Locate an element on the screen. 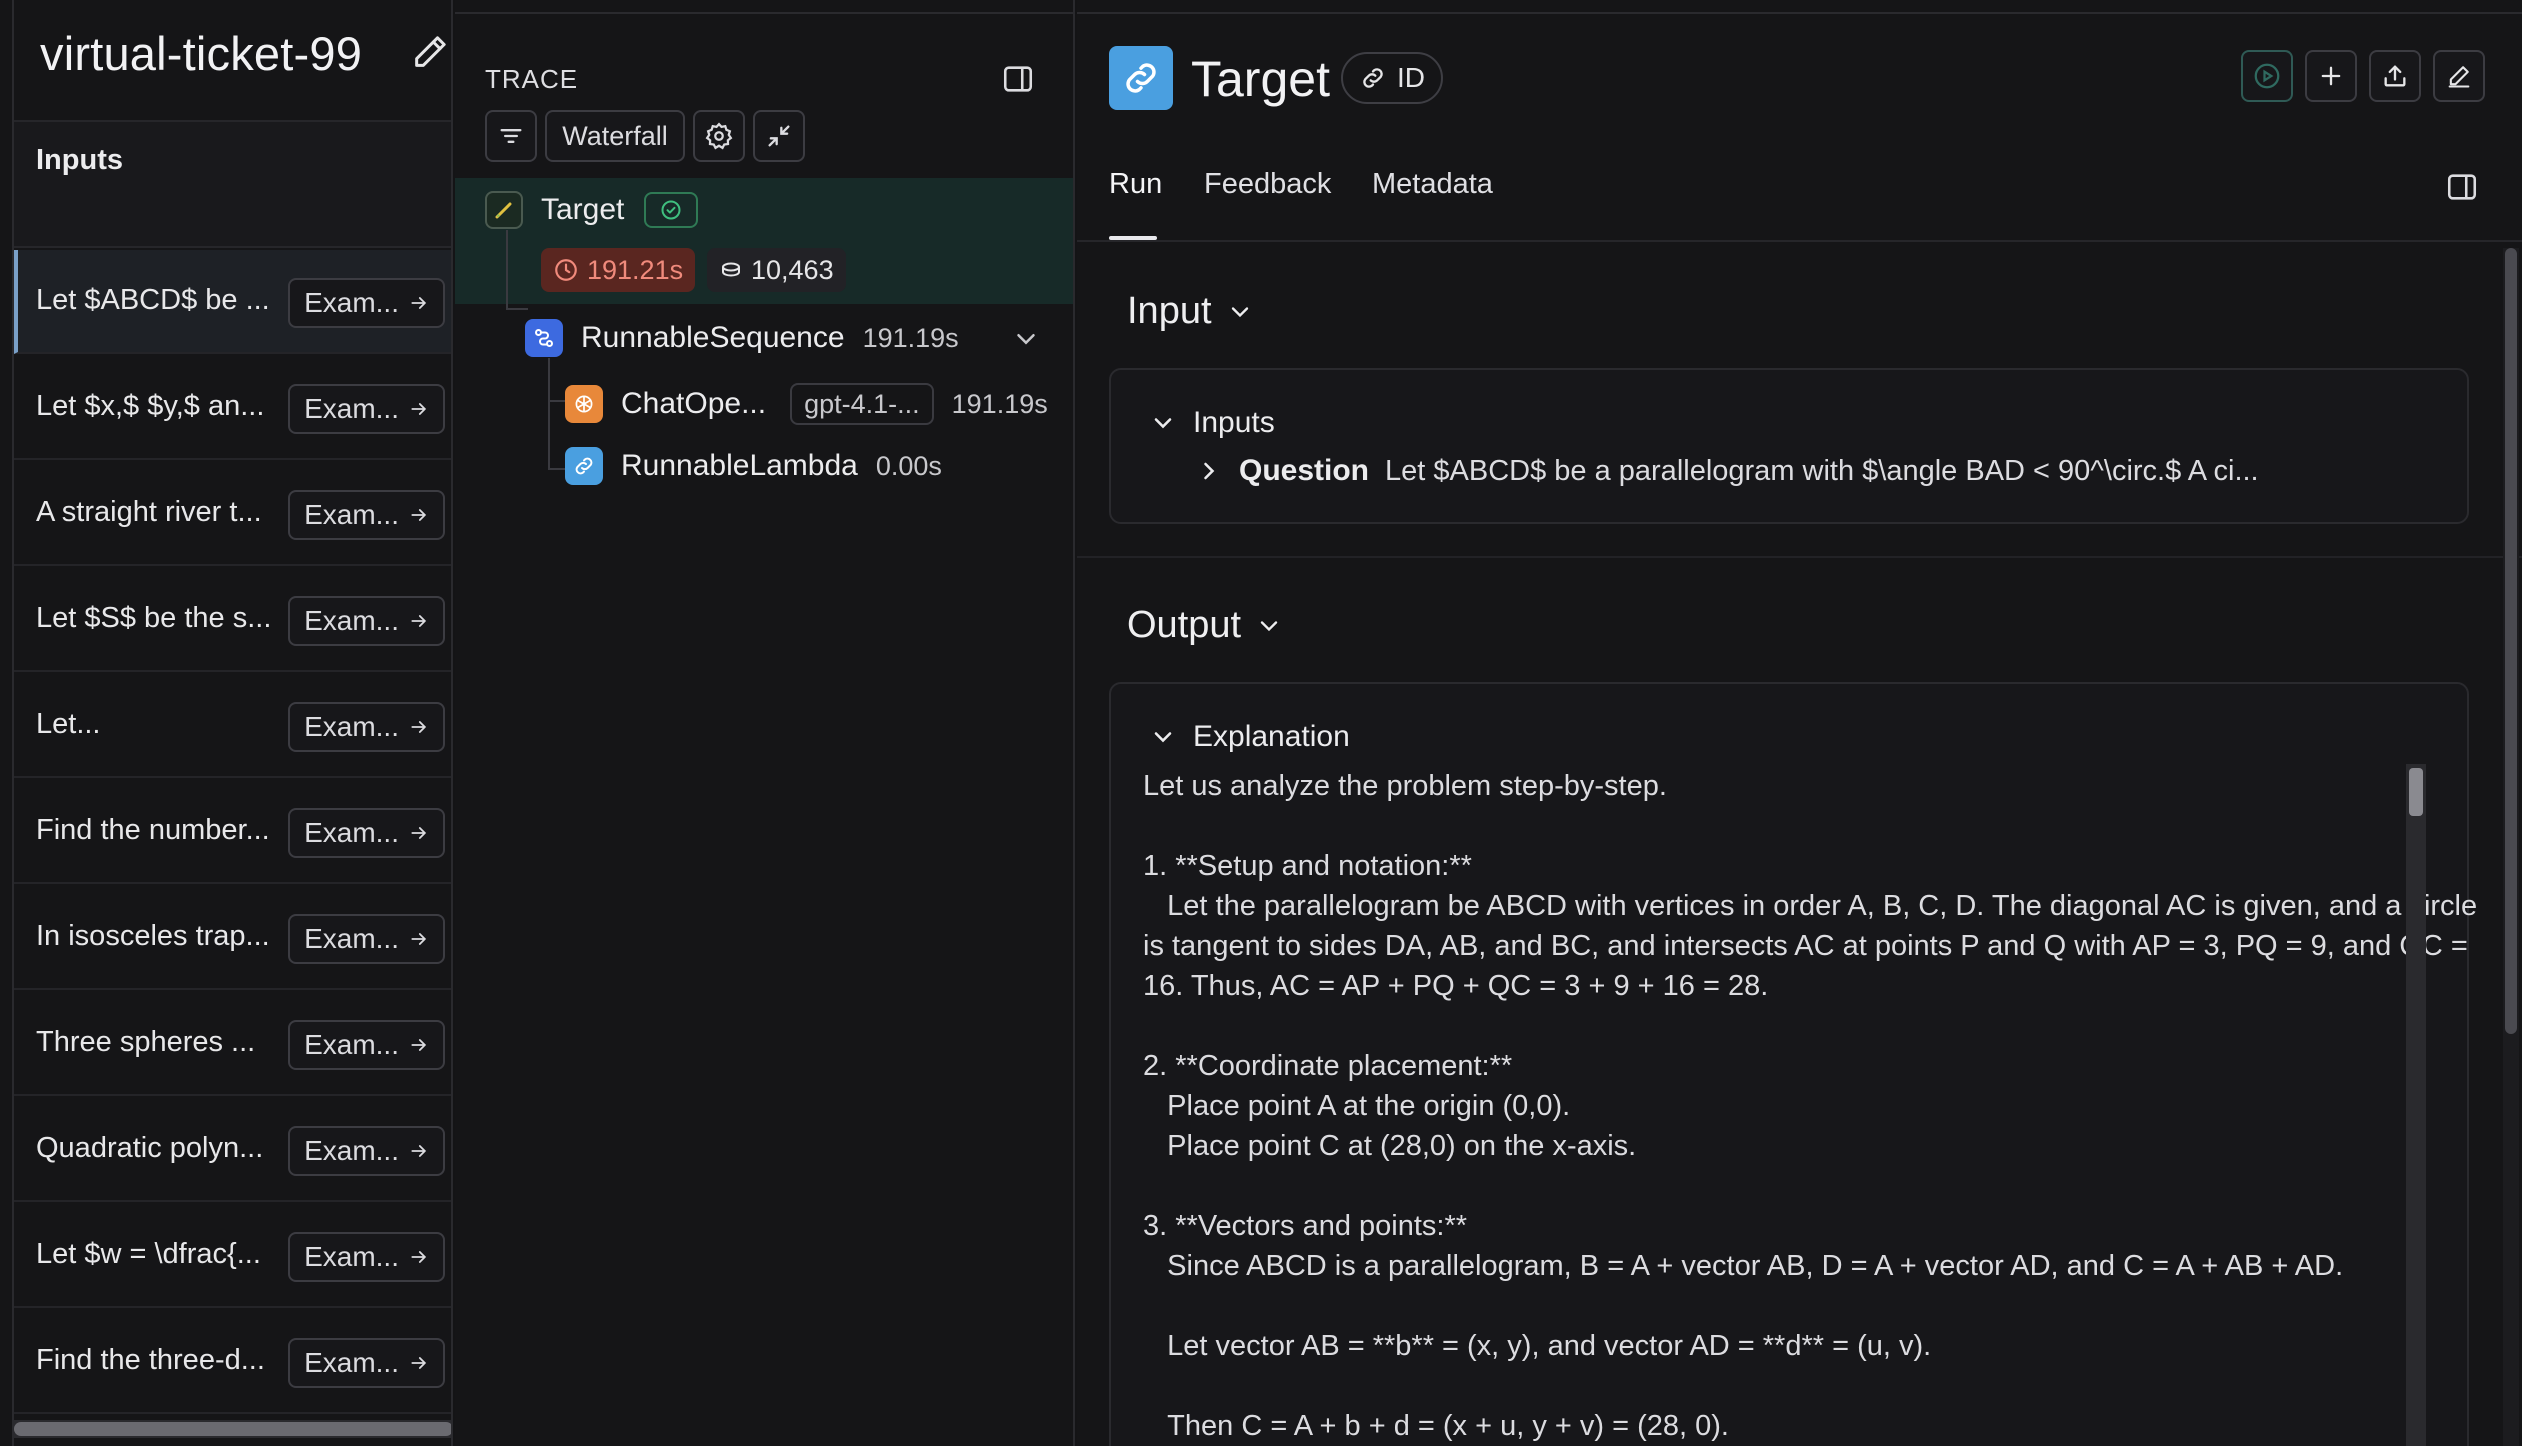 The width and height of the screenshot is (2522, 1446). success-icon is located at coordinates (671, 210).